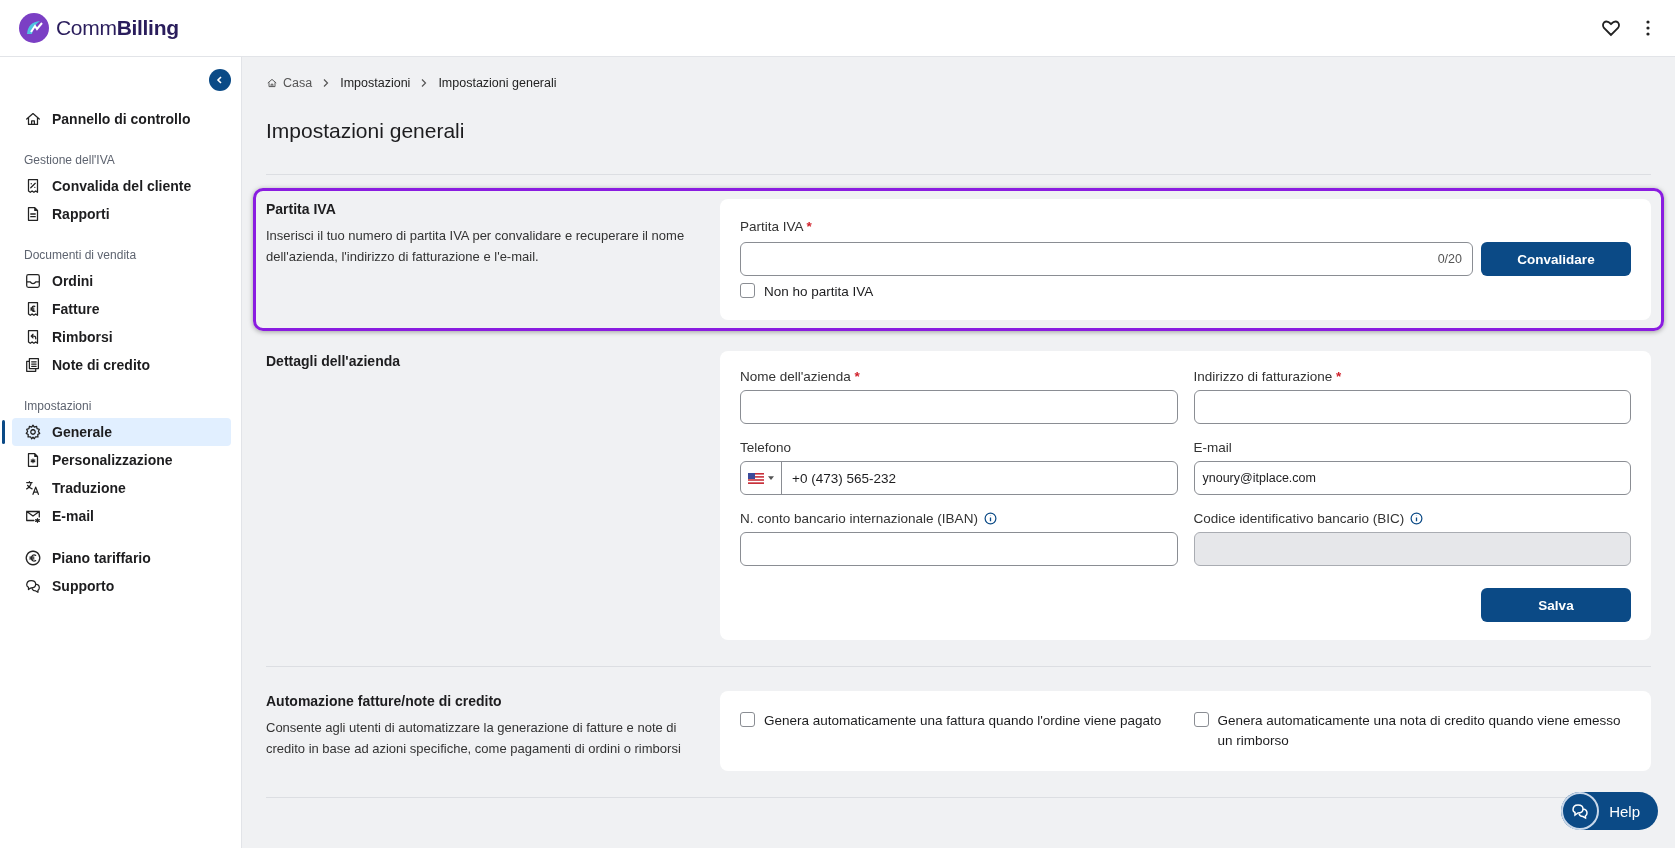  What do you see at coordinates (990, 518) in the screenshot?
I see `info-icon` at bounding box center [990, 518].